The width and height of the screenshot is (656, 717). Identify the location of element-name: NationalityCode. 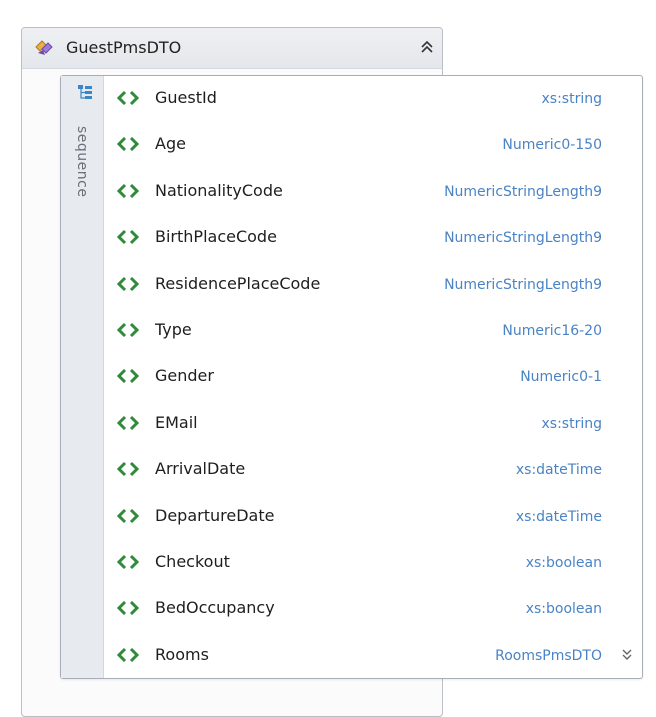
(219, 190).